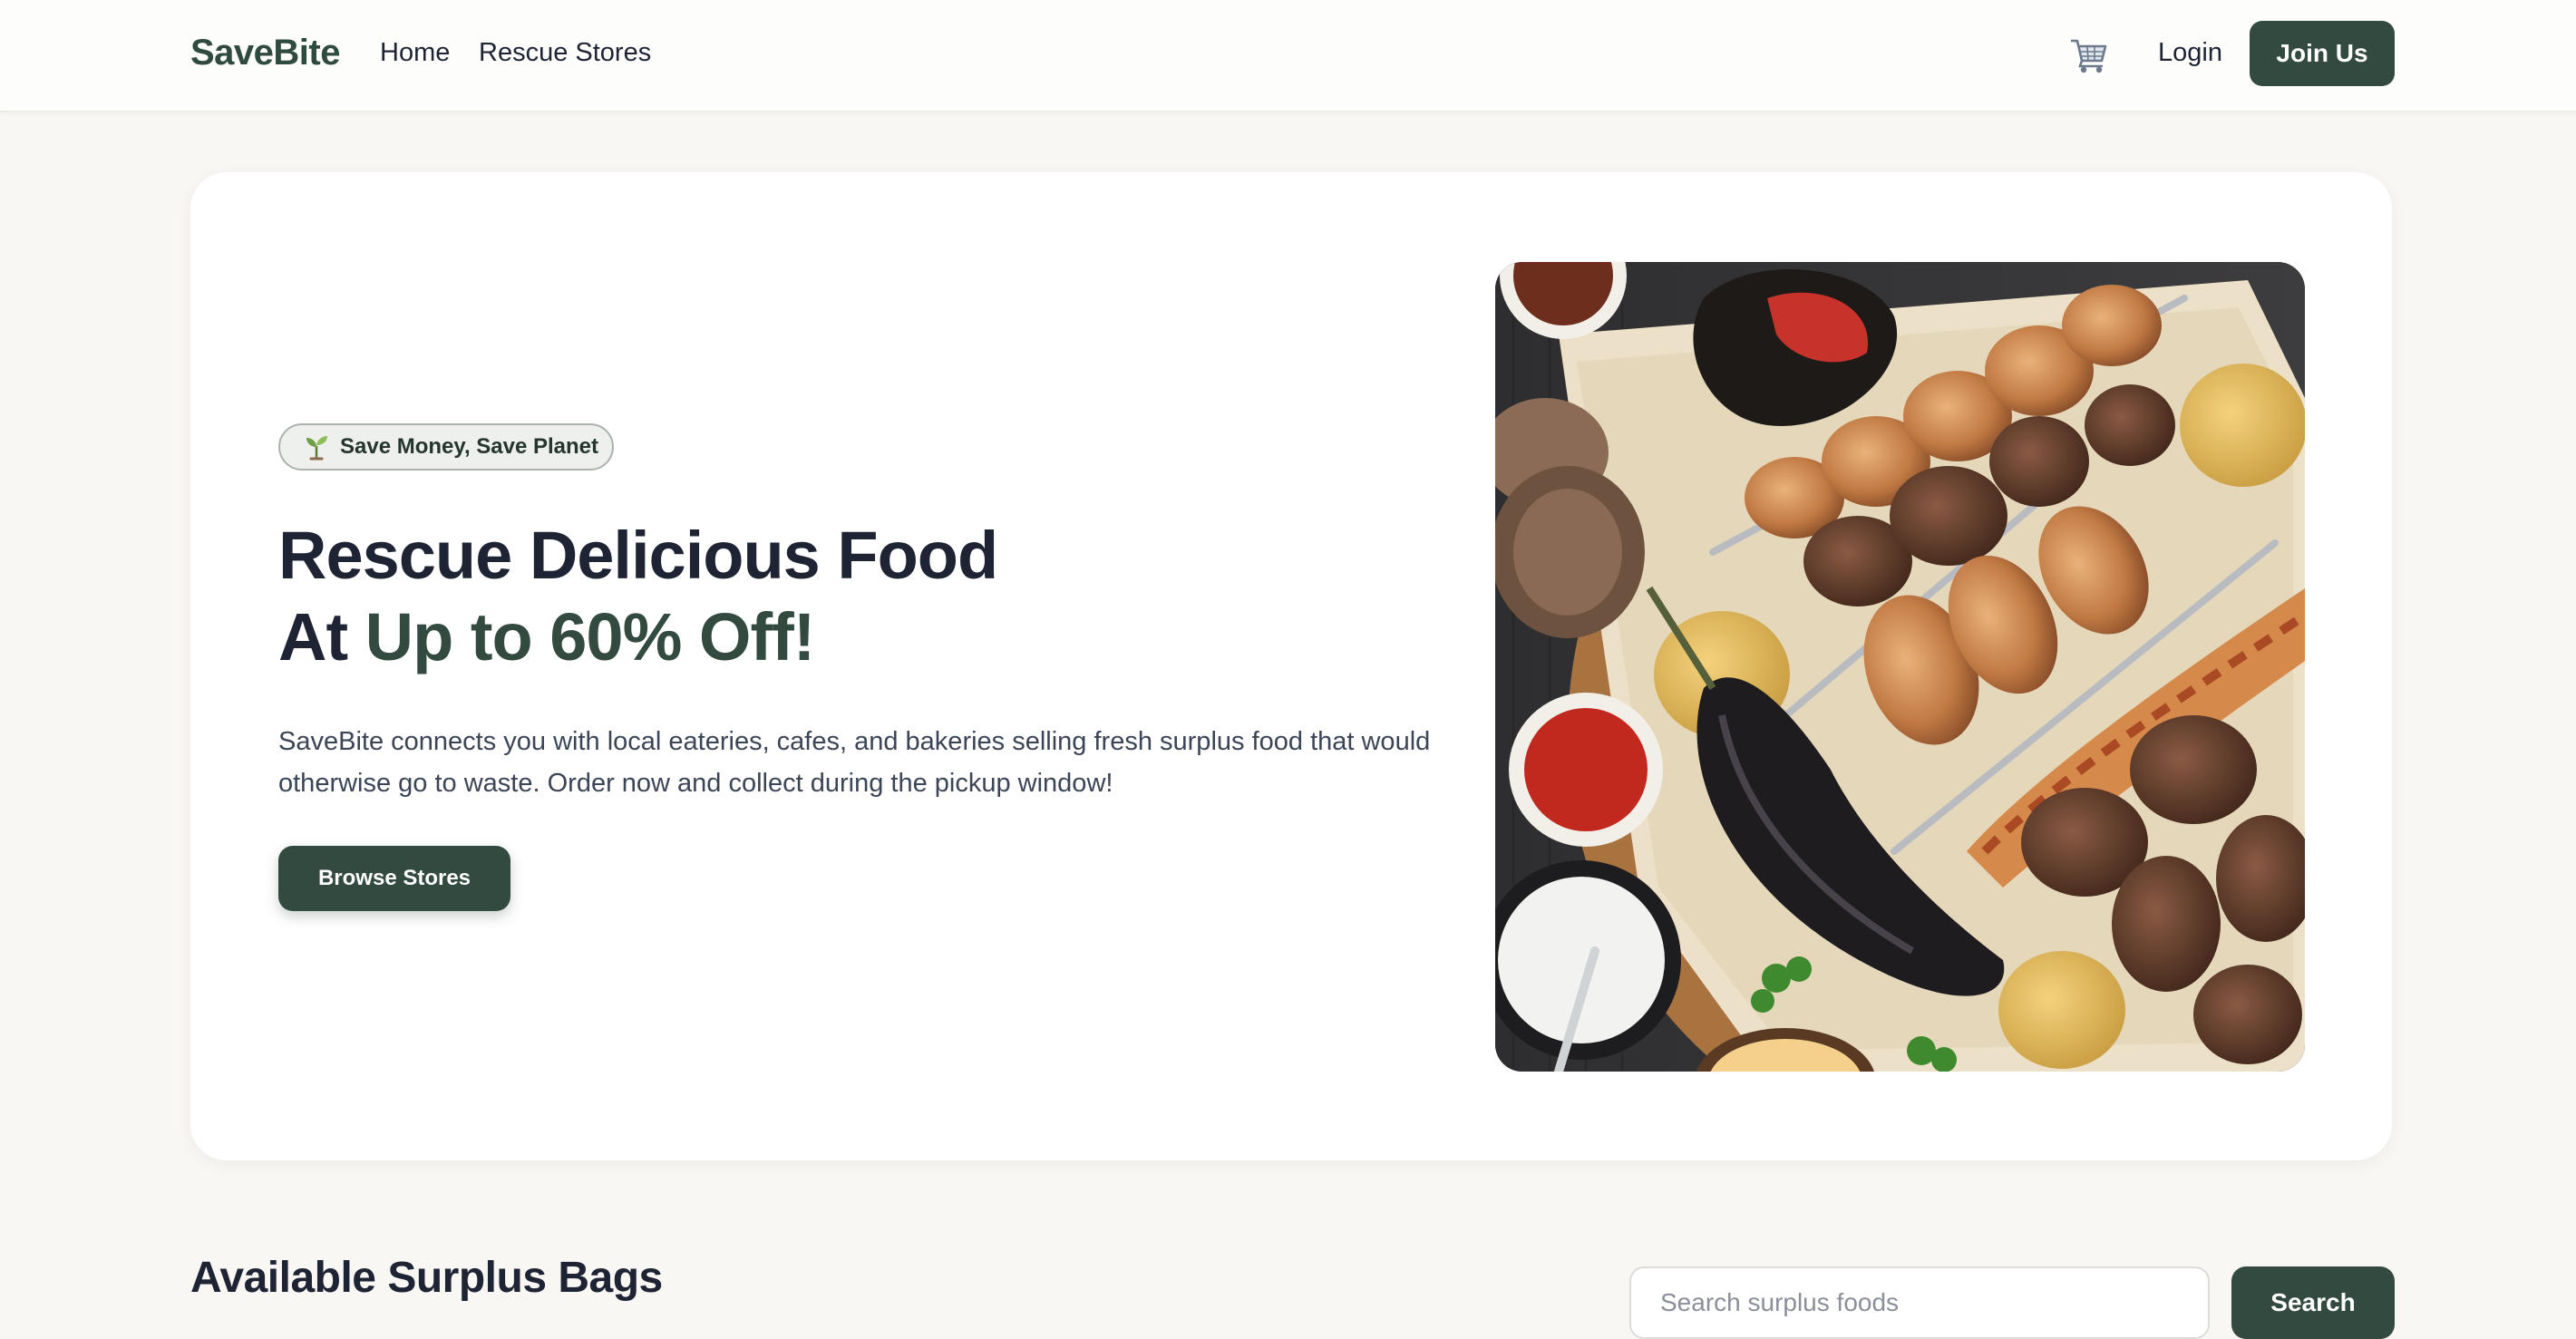 The height and width of the screenshot is (1339, 2576). What do you see at coordinates (590, 636) in the screenshot?
I see `hero-title-discount: Up to 60% Off!` at bounding box center [590, 636].